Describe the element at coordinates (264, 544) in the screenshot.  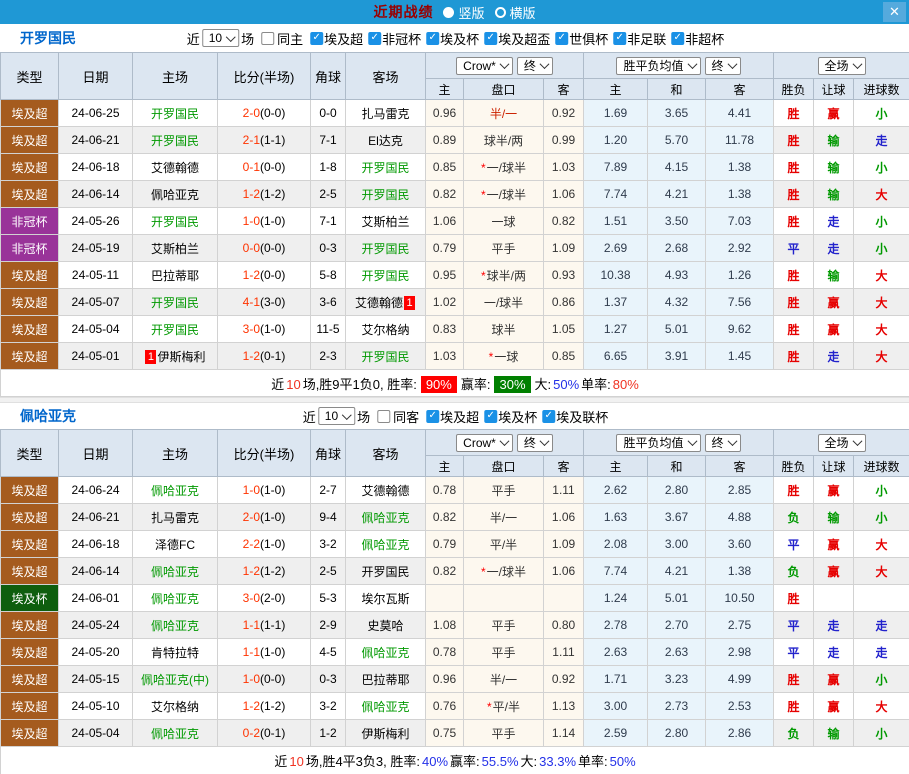
I see `match-score: 2-2(1-0)` at that location.